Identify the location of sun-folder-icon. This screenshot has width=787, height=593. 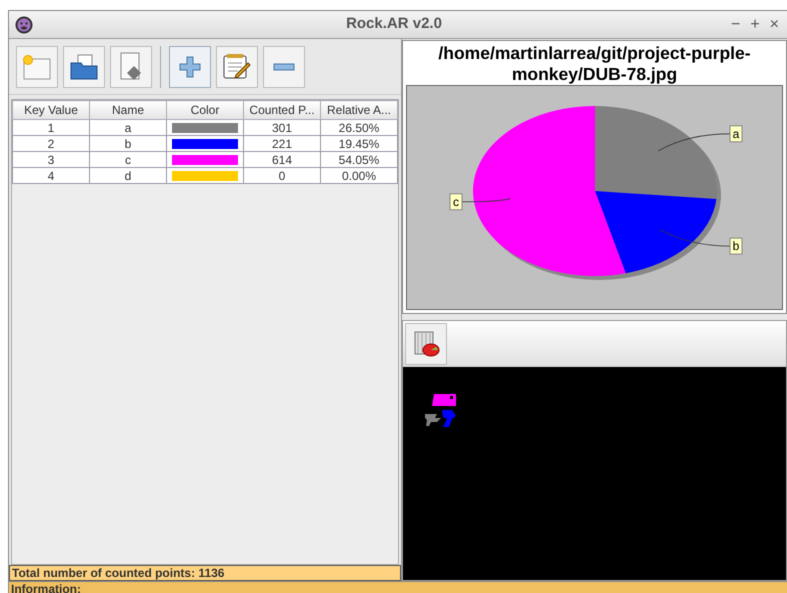
(37, 66).